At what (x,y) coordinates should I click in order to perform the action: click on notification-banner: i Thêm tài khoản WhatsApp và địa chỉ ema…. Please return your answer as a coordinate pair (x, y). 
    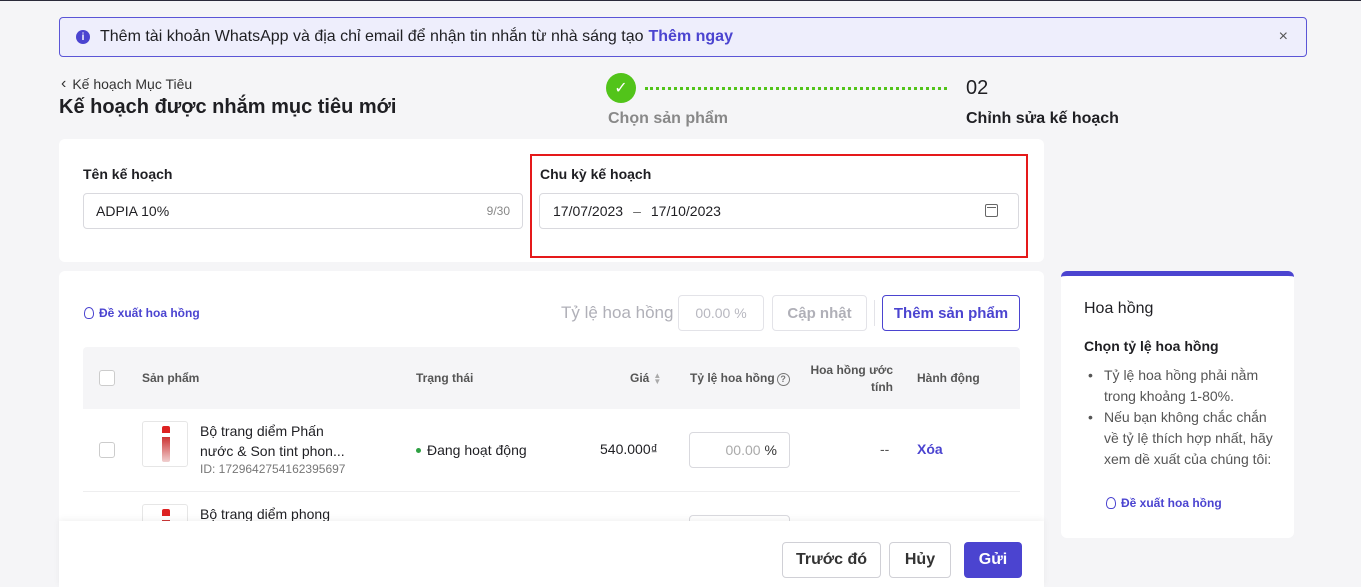
    Looking at the image, I should click on (683, 37).